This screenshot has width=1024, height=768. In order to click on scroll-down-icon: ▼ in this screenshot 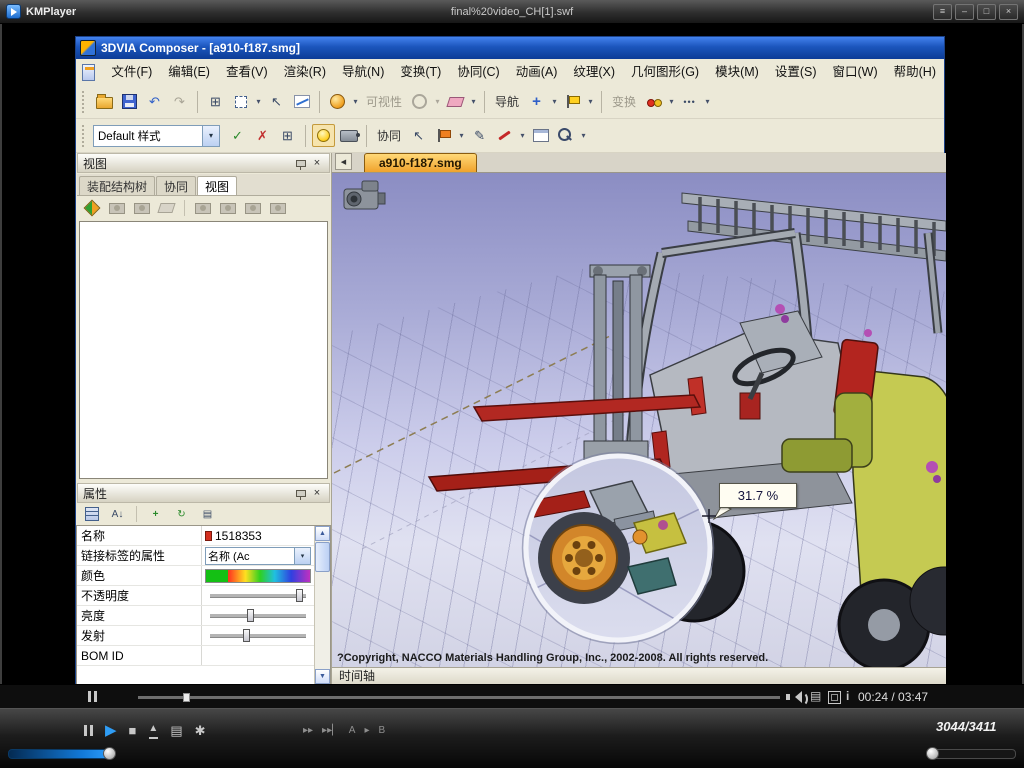, I will do `click(322, 676)`.